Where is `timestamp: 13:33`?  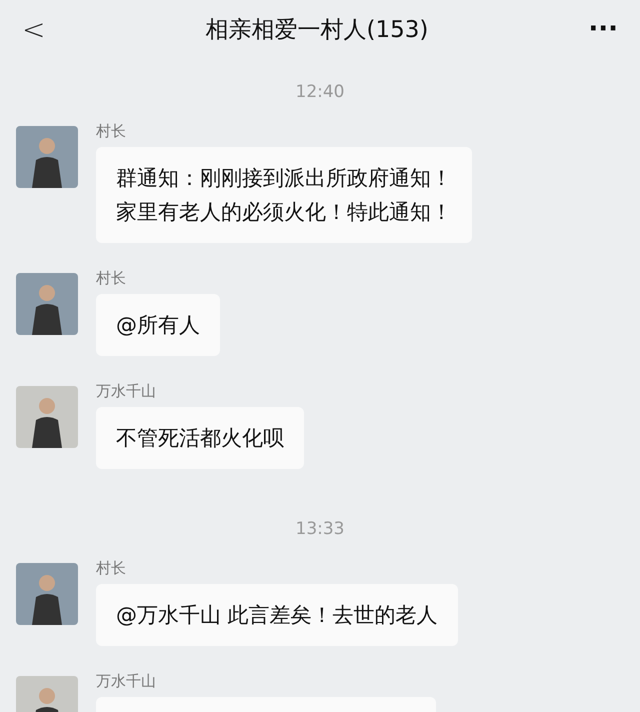 timestamp: 13:33 is located at coordinates (320, 529).